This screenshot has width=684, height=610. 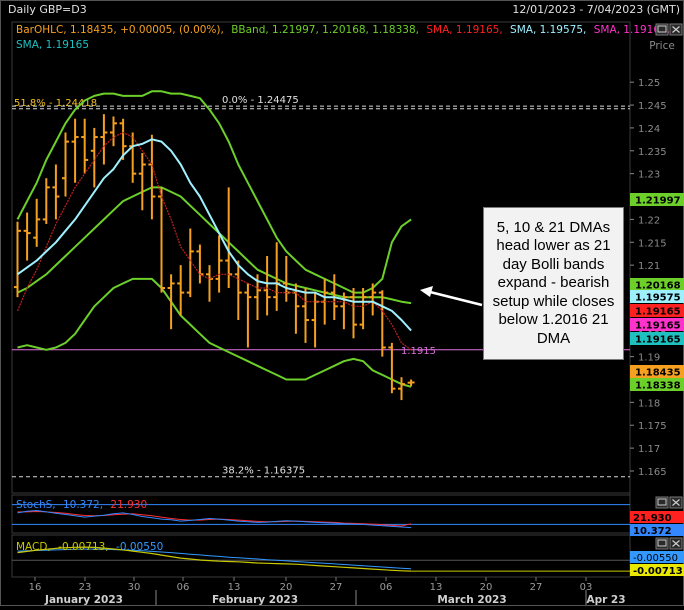 I want to click on price-axis-title: Price, so click(x=662, y=46).